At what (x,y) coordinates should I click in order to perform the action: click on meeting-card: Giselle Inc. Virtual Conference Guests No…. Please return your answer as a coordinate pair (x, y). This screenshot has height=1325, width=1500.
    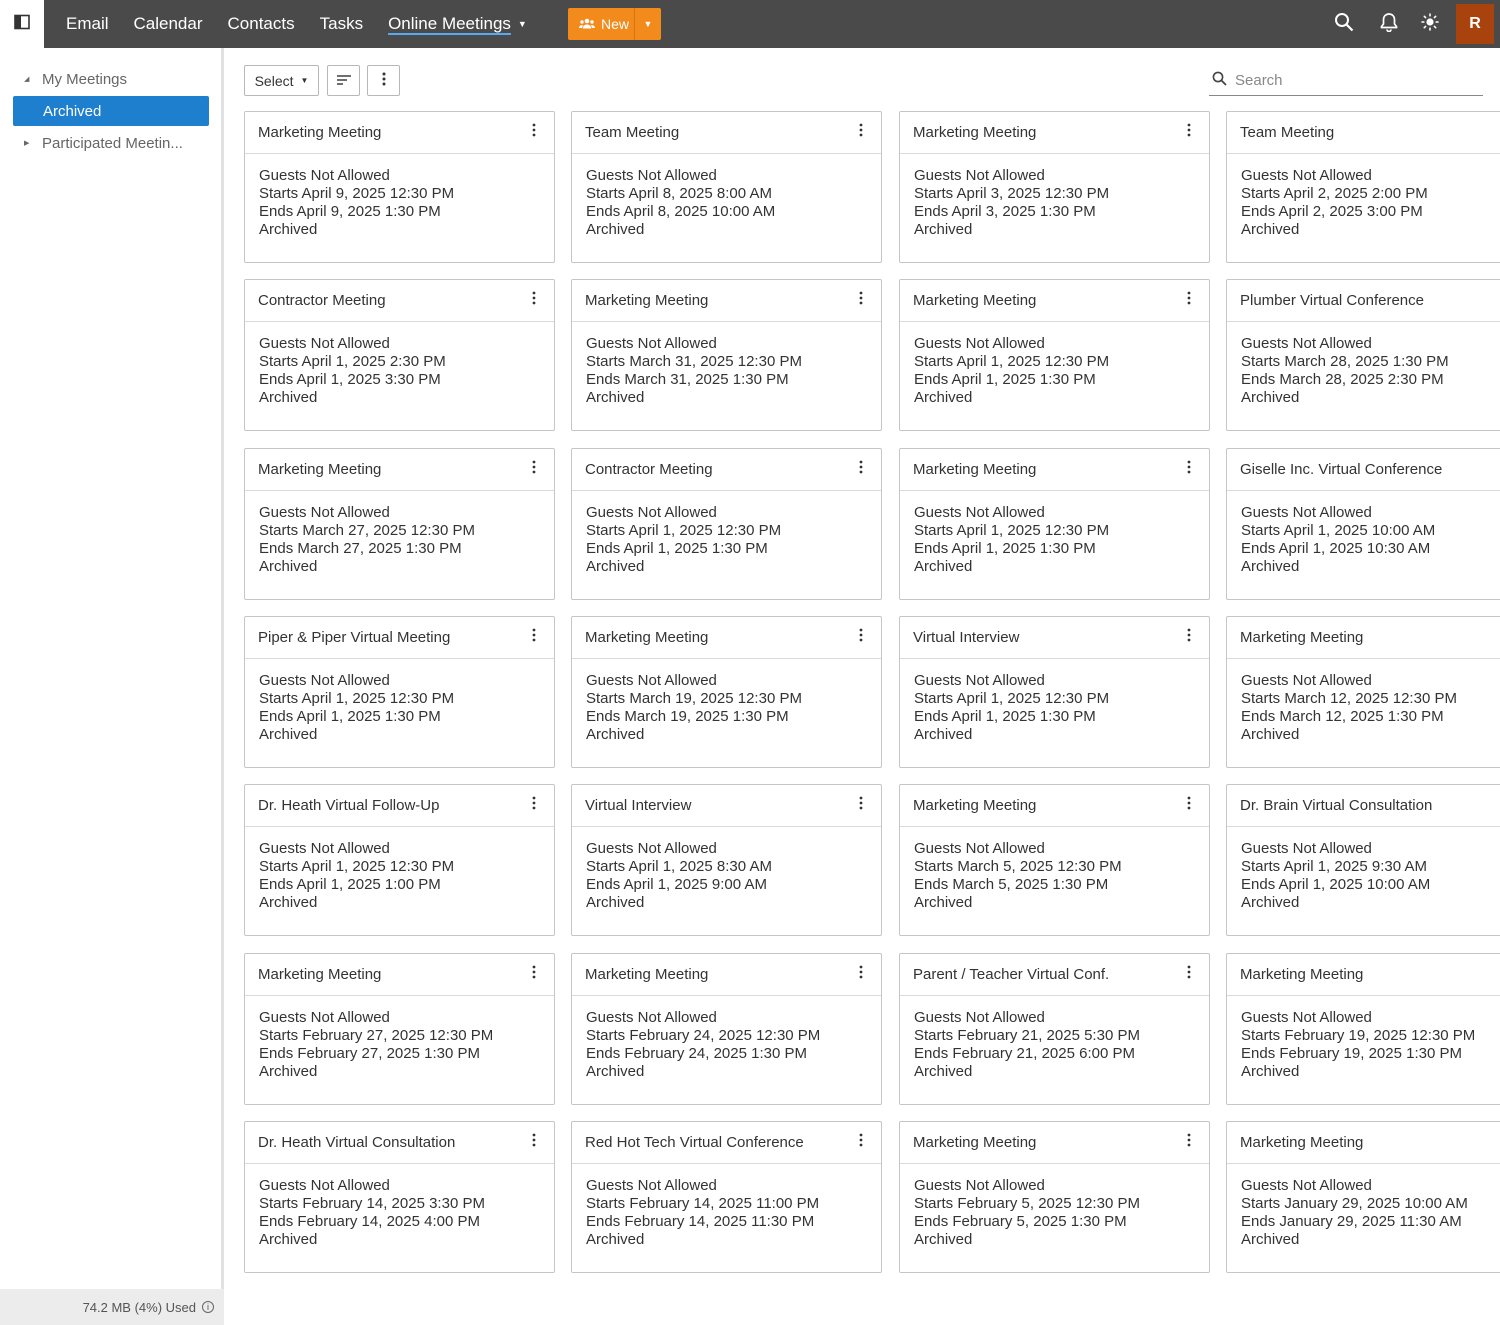
    Looking at the image, I should click on (1363, 524).